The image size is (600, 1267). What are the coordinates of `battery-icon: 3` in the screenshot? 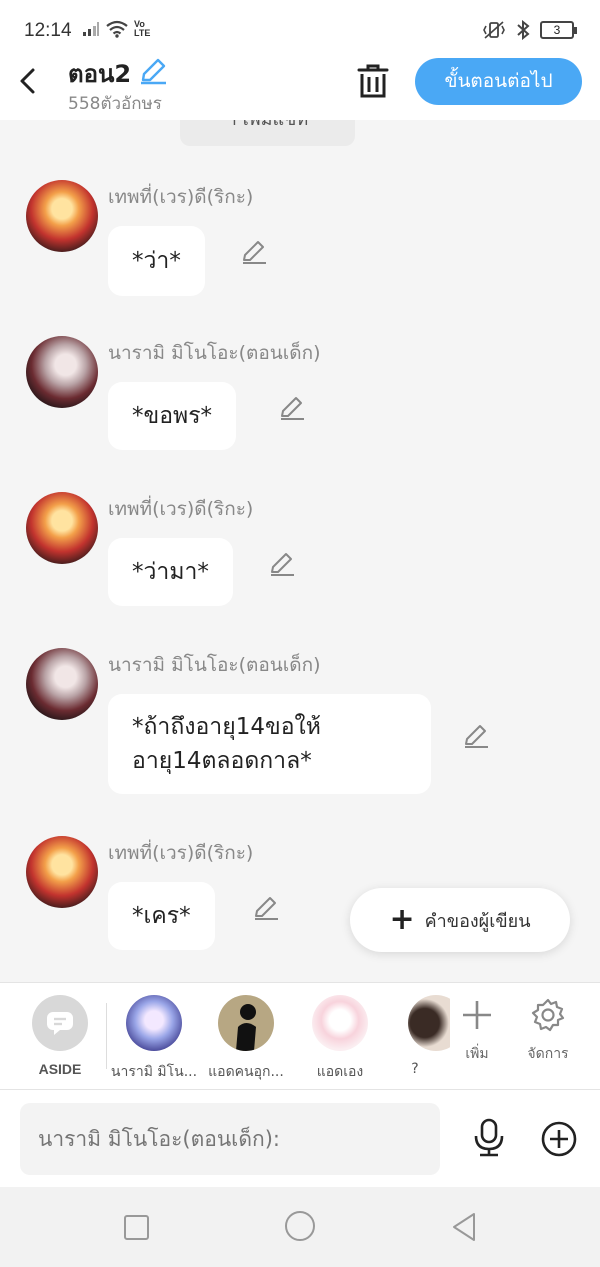 It's located at (558, 30).